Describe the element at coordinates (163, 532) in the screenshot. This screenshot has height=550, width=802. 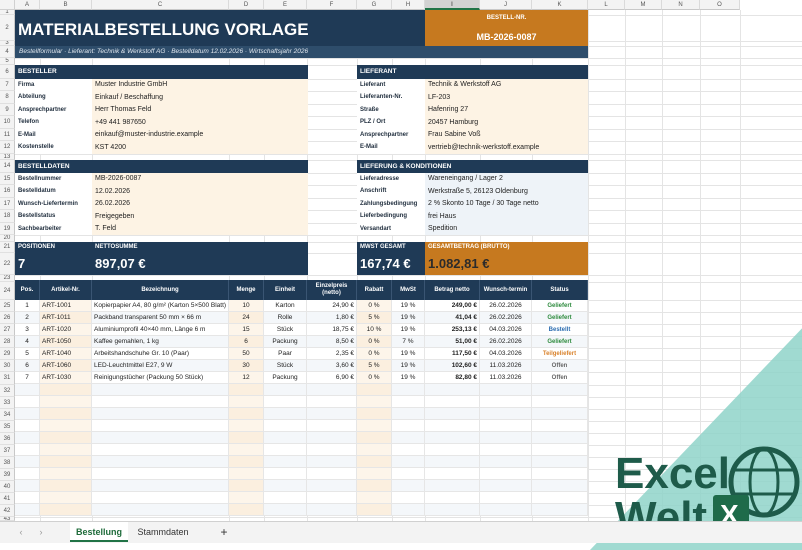
I see `tab-stammdaten: Stammdaten` at that location.